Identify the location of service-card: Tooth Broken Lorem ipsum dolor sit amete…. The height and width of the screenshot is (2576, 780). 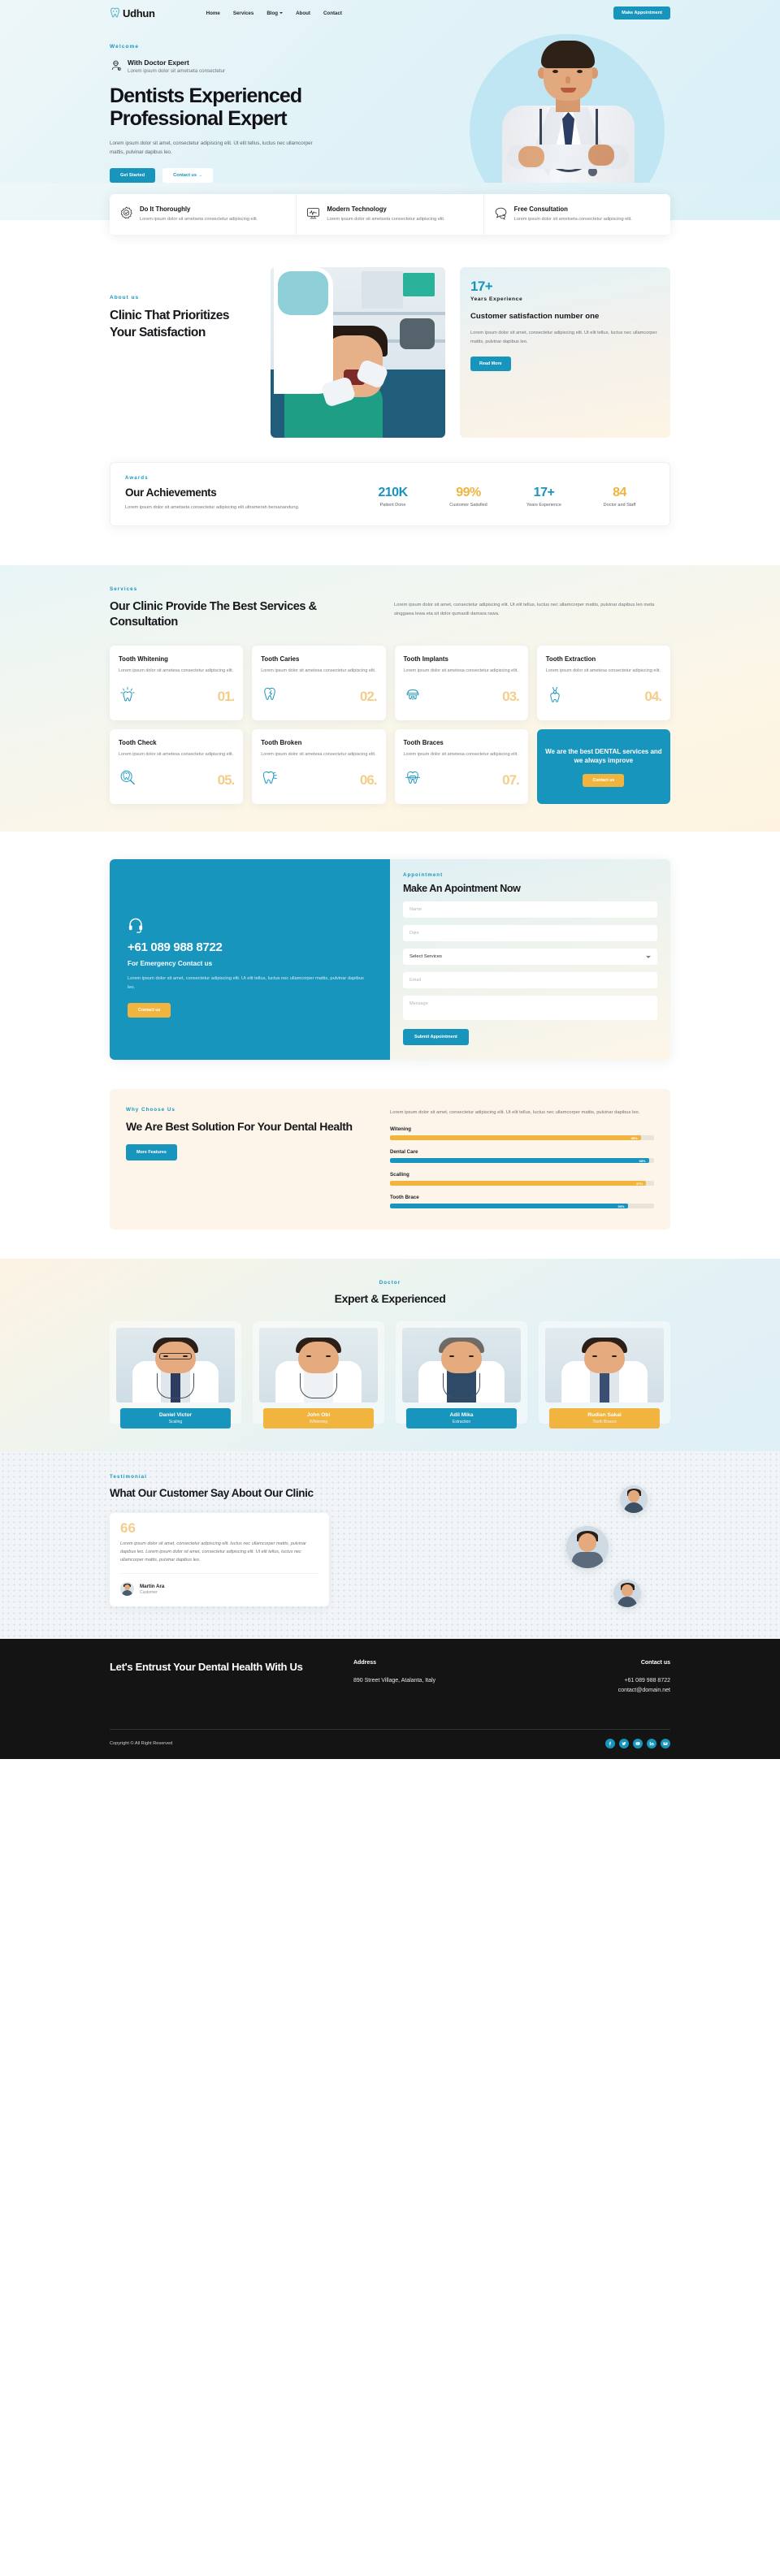
(319, 767).